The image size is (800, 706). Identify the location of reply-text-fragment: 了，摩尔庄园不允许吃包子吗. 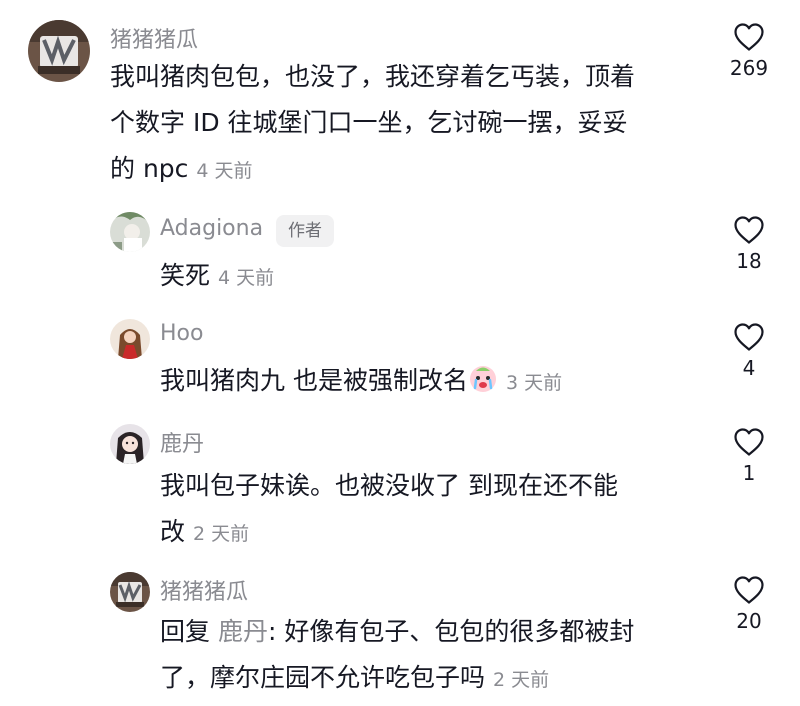
(323, 677).